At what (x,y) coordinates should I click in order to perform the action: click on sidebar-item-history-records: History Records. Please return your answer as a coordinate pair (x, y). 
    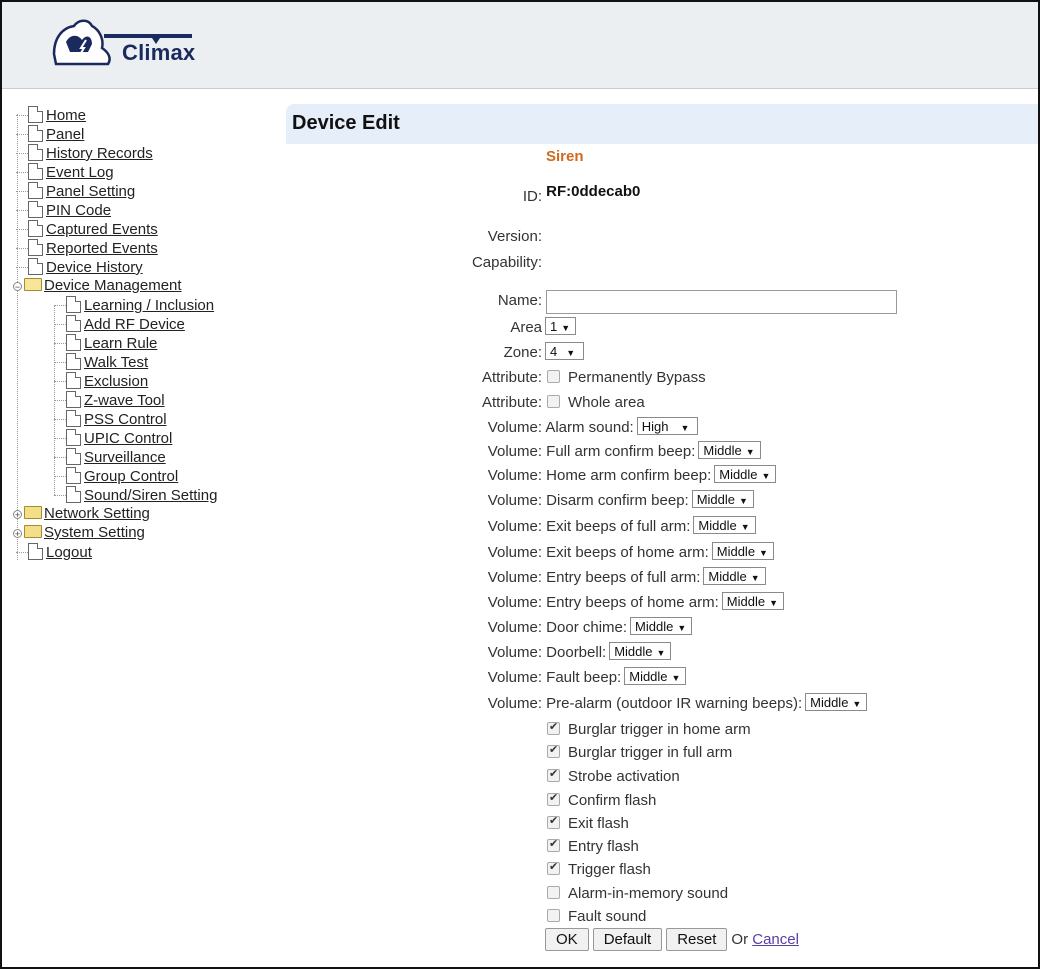
    Looking at the image, I should click on (84, 153).